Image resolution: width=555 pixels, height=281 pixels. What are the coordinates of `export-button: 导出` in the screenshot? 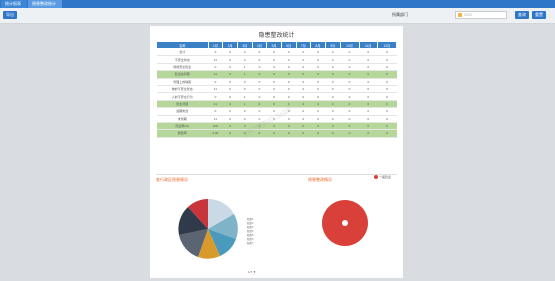 It's located at (10, 15).